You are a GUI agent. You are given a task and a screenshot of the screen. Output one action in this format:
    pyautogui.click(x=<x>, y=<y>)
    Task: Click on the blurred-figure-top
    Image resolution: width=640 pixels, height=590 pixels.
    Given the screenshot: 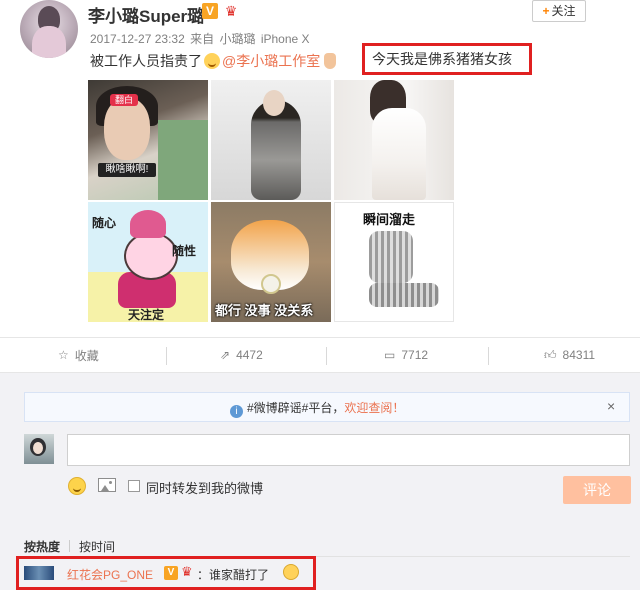 What is the action you would take?
    pyautogui.click(x=391, y=257)
    